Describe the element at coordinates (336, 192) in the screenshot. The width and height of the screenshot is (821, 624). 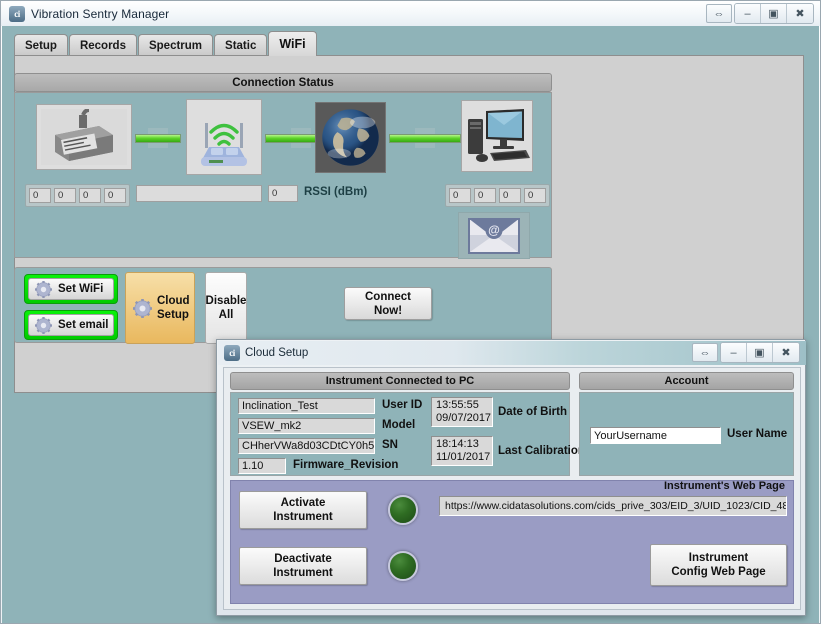
I see `rssi-label: RSSI (dBm)` at that location.